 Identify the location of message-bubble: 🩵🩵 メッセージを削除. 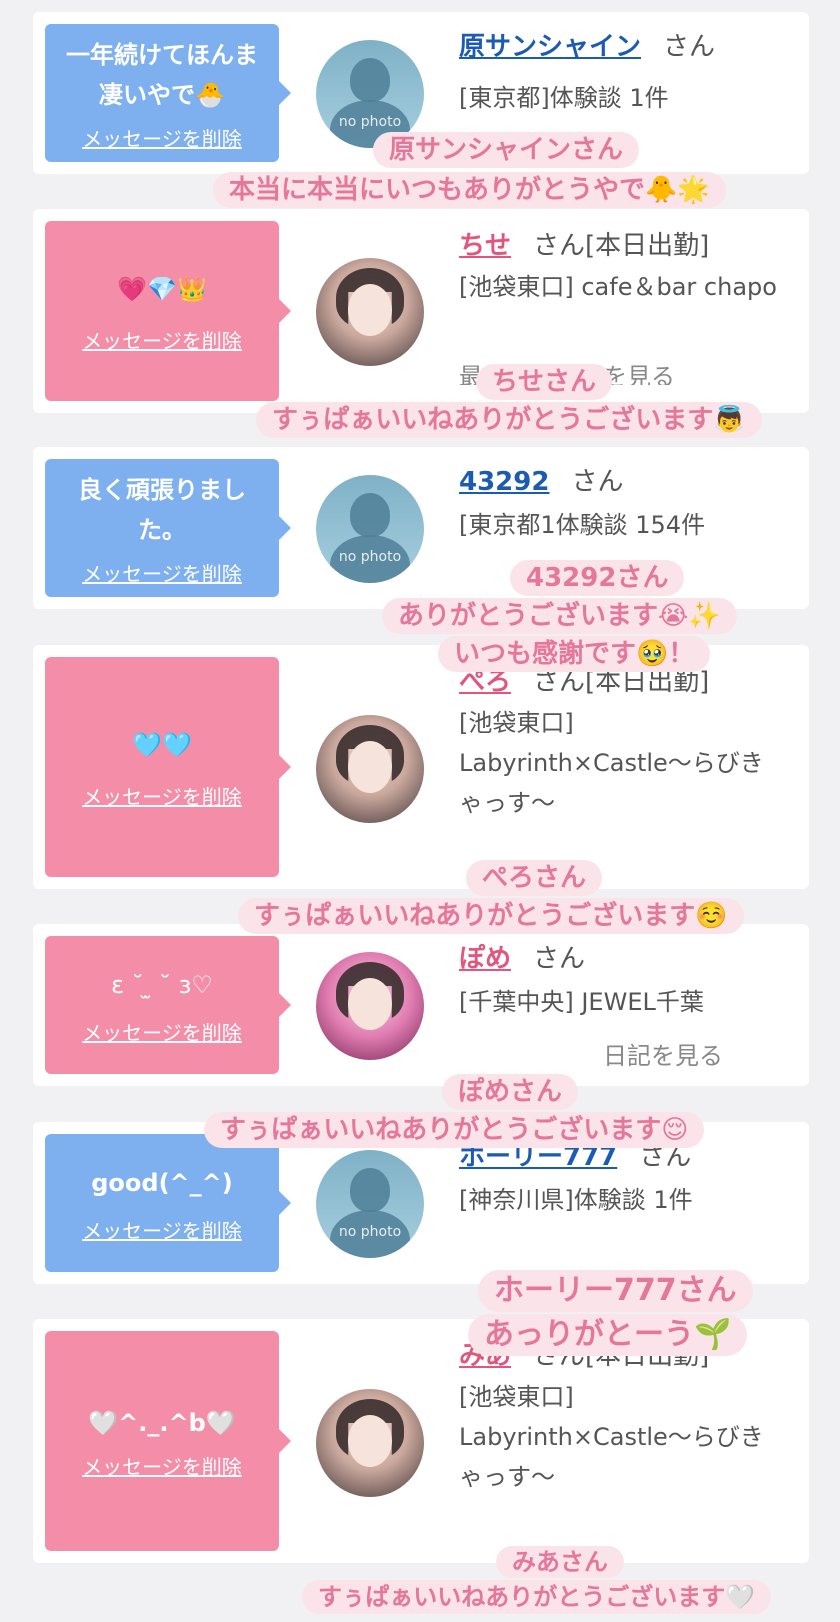
(168, 767).